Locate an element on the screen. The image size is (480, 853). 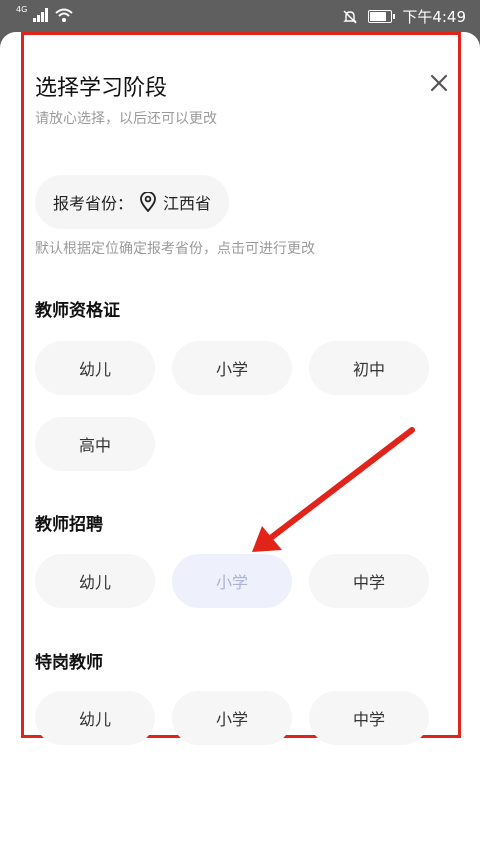
annotation-arrow-icon is located at coordinates (333, 489).